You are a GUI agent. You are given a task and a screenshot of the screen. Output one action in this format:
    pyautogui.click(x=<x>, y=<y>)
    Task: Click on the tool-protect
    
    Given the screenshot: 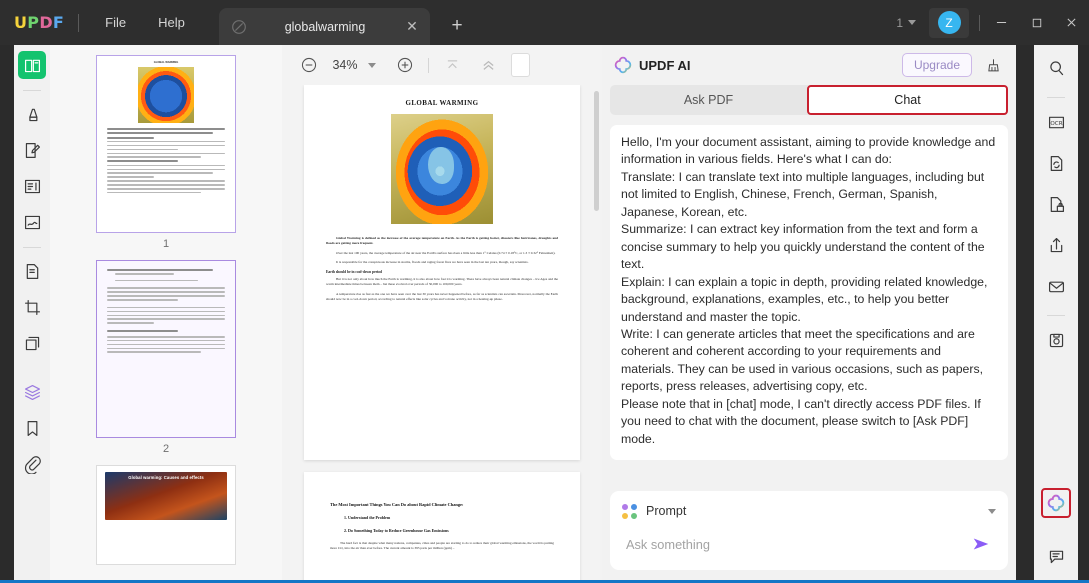 What is the action you would take?
    pyautogui.click(x=1056, y=204)
    